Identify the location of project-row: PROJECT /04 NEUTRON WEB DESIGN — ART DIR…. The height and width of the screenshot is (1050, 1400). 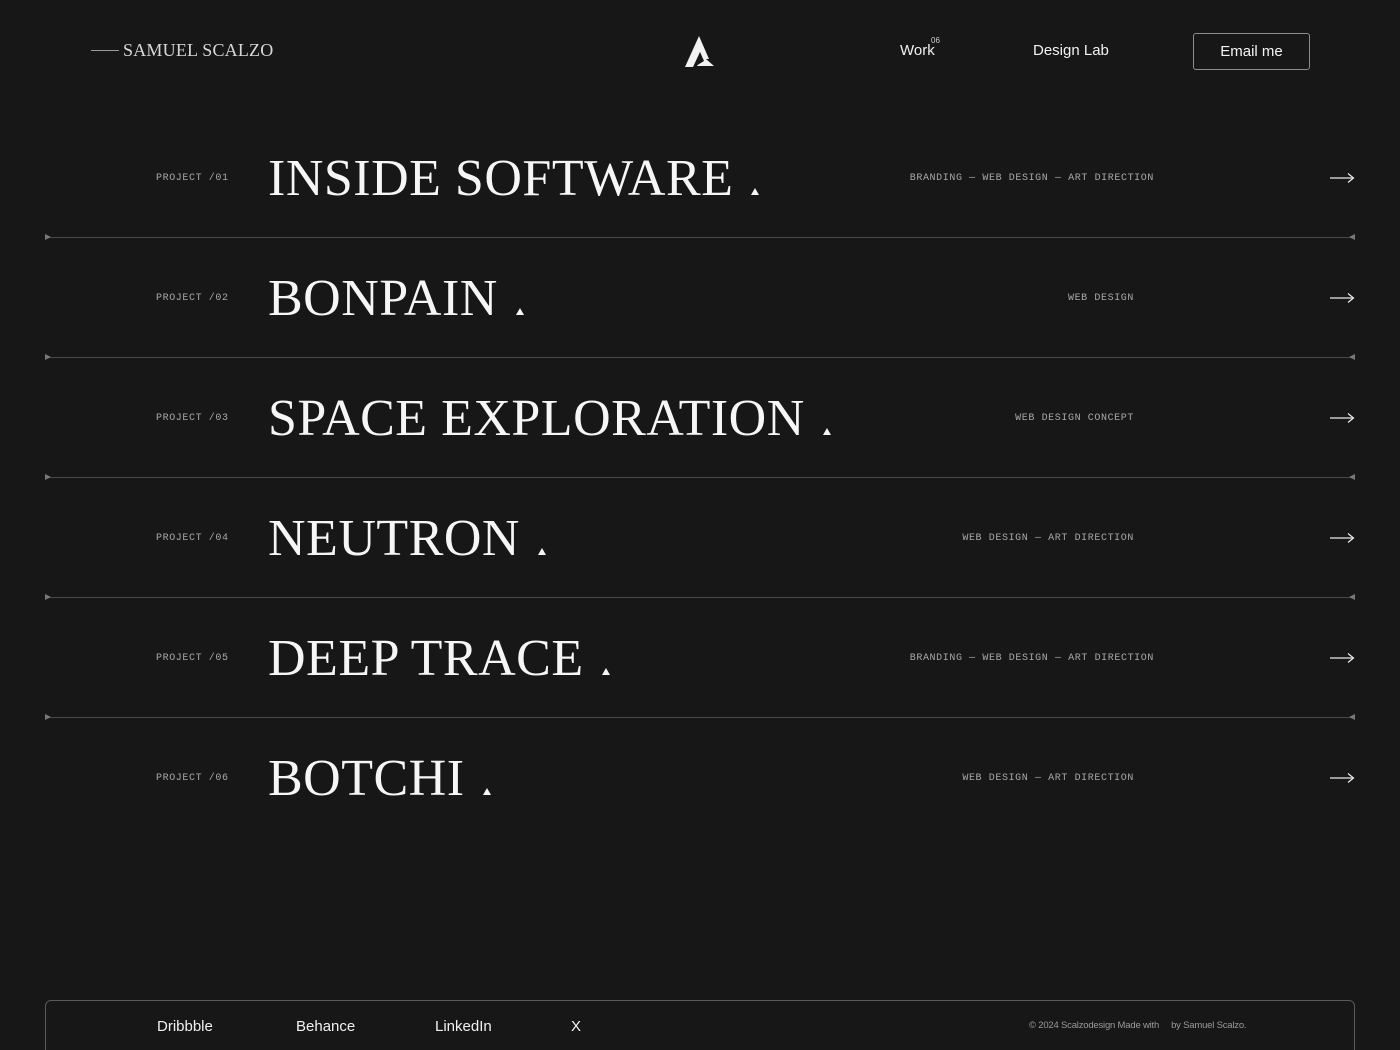
(700, 539).